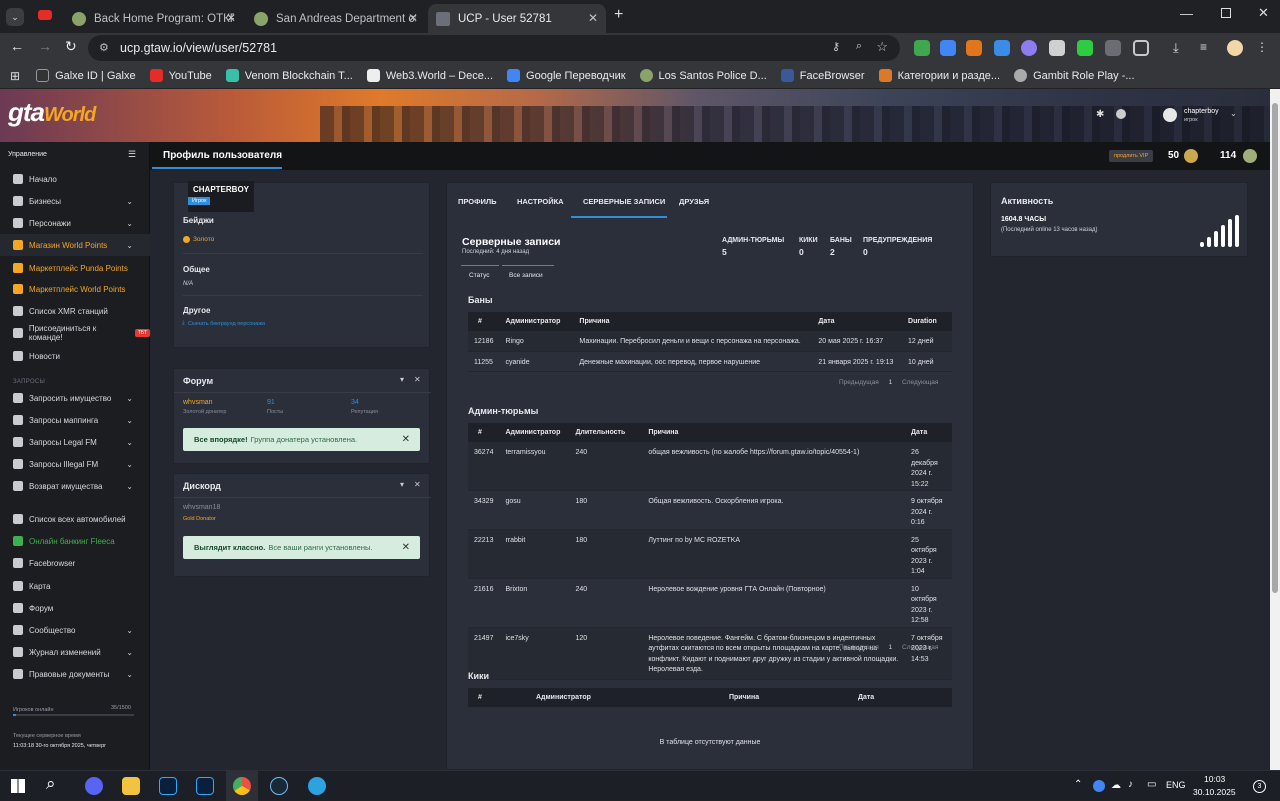  Describe the element at coordinates (132, 154) in the screenshot. I see `sidebar-toggle-icon: ☰` at that location.